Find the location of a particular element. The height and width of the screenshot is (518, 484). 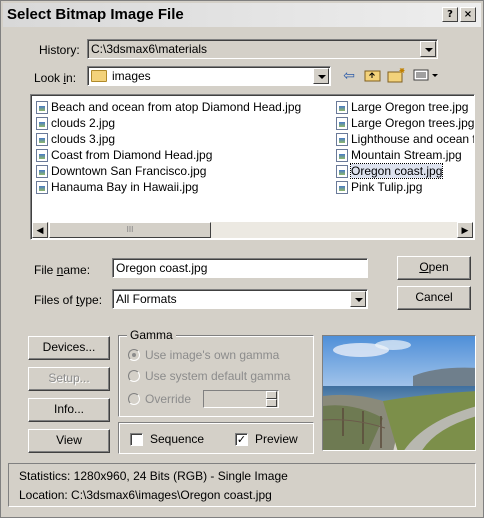

preview-image is located at coordinates (399, 393).